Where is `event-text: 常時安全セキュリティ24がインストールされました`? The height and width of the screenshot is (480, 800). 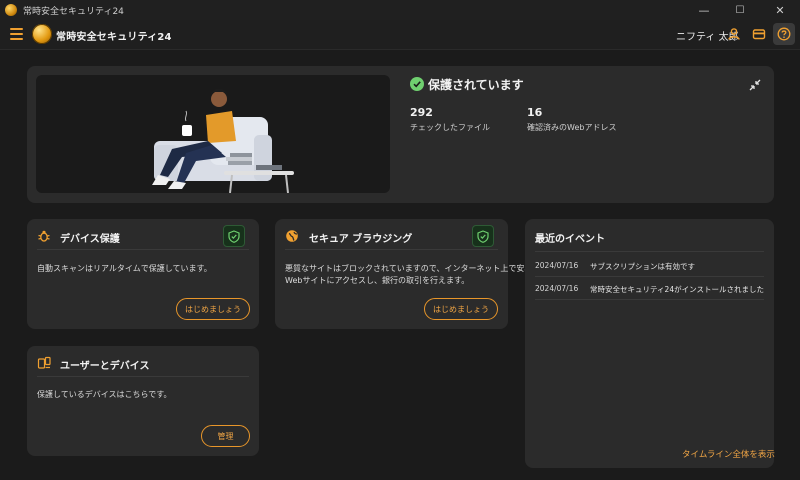
event-text: 常時安全セキュリティ24がインストールされました is located at coordinates (677, 289).